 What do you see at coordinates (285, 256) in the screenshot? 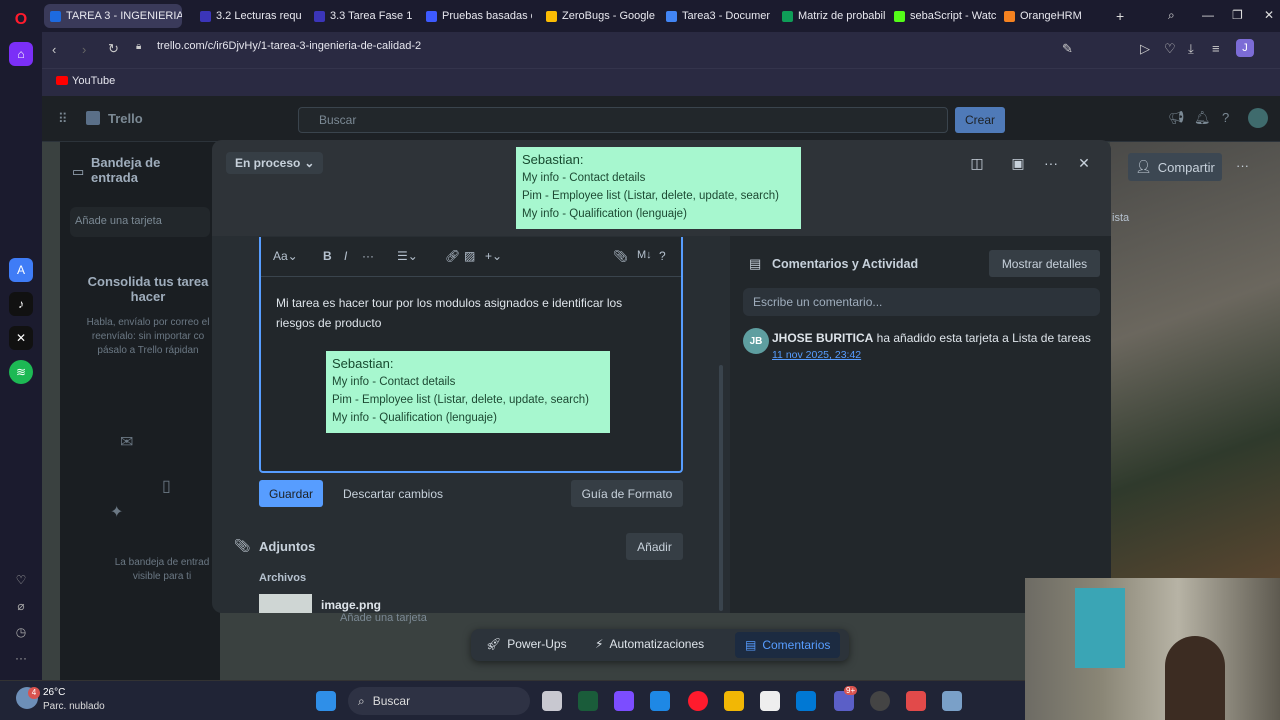
I see `text-style-dropdown: Aa⌄` at bounding box center [285, 256].